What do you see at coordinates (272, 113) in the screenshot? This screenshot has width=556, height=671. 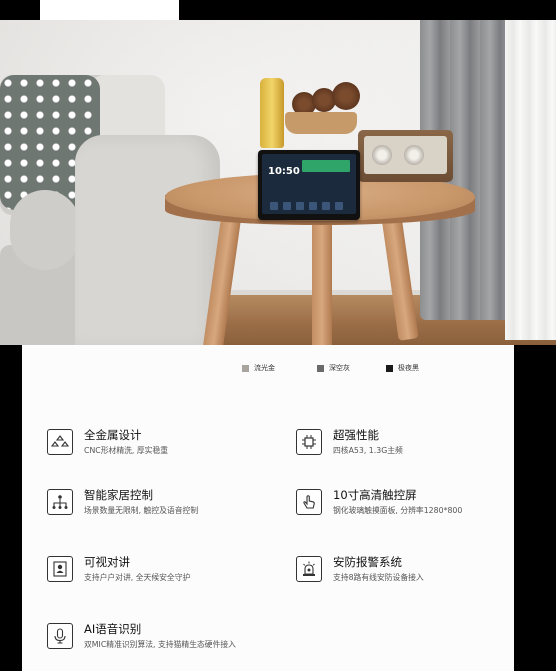 I see `gold-bottle` at bounding box center [272, 113].